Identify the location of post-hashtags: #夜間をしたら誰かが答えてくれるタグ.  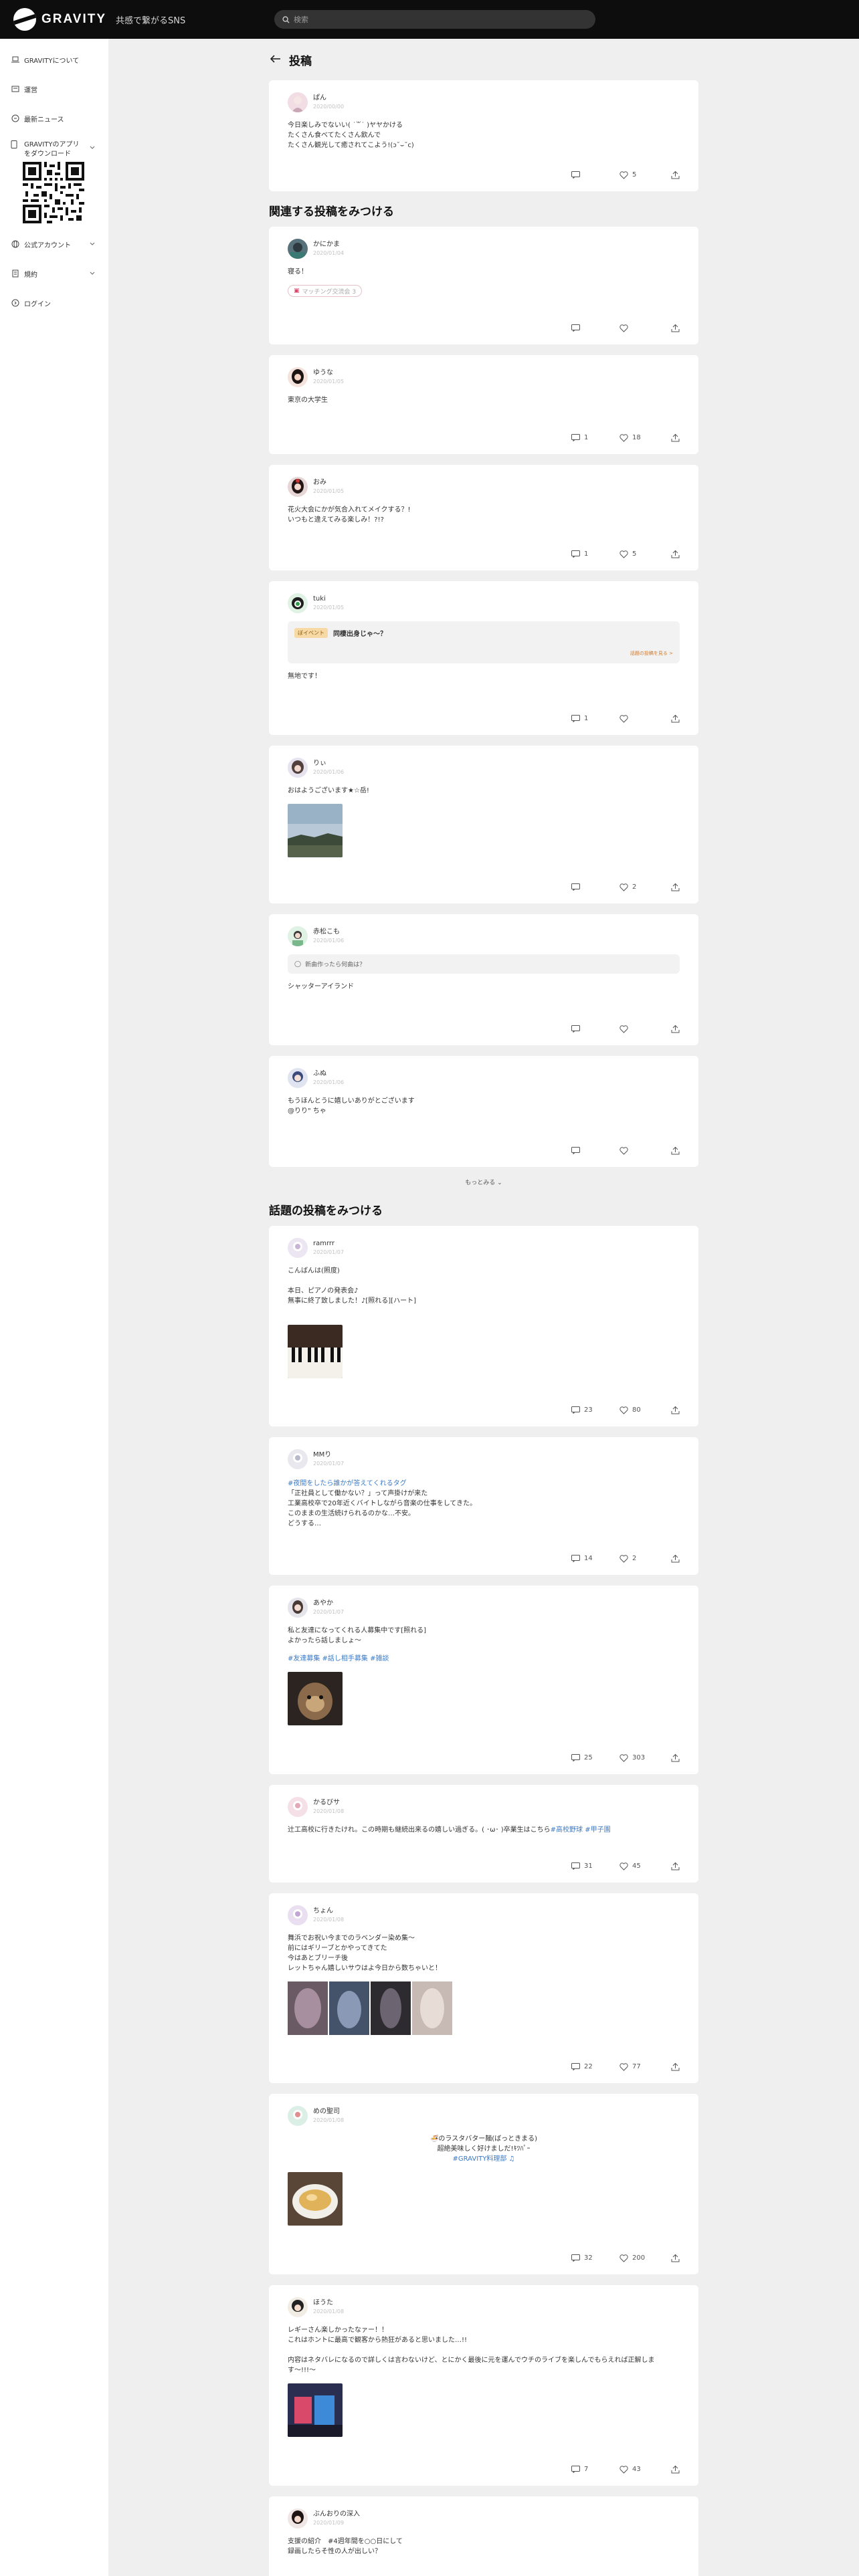
(484, 1484).